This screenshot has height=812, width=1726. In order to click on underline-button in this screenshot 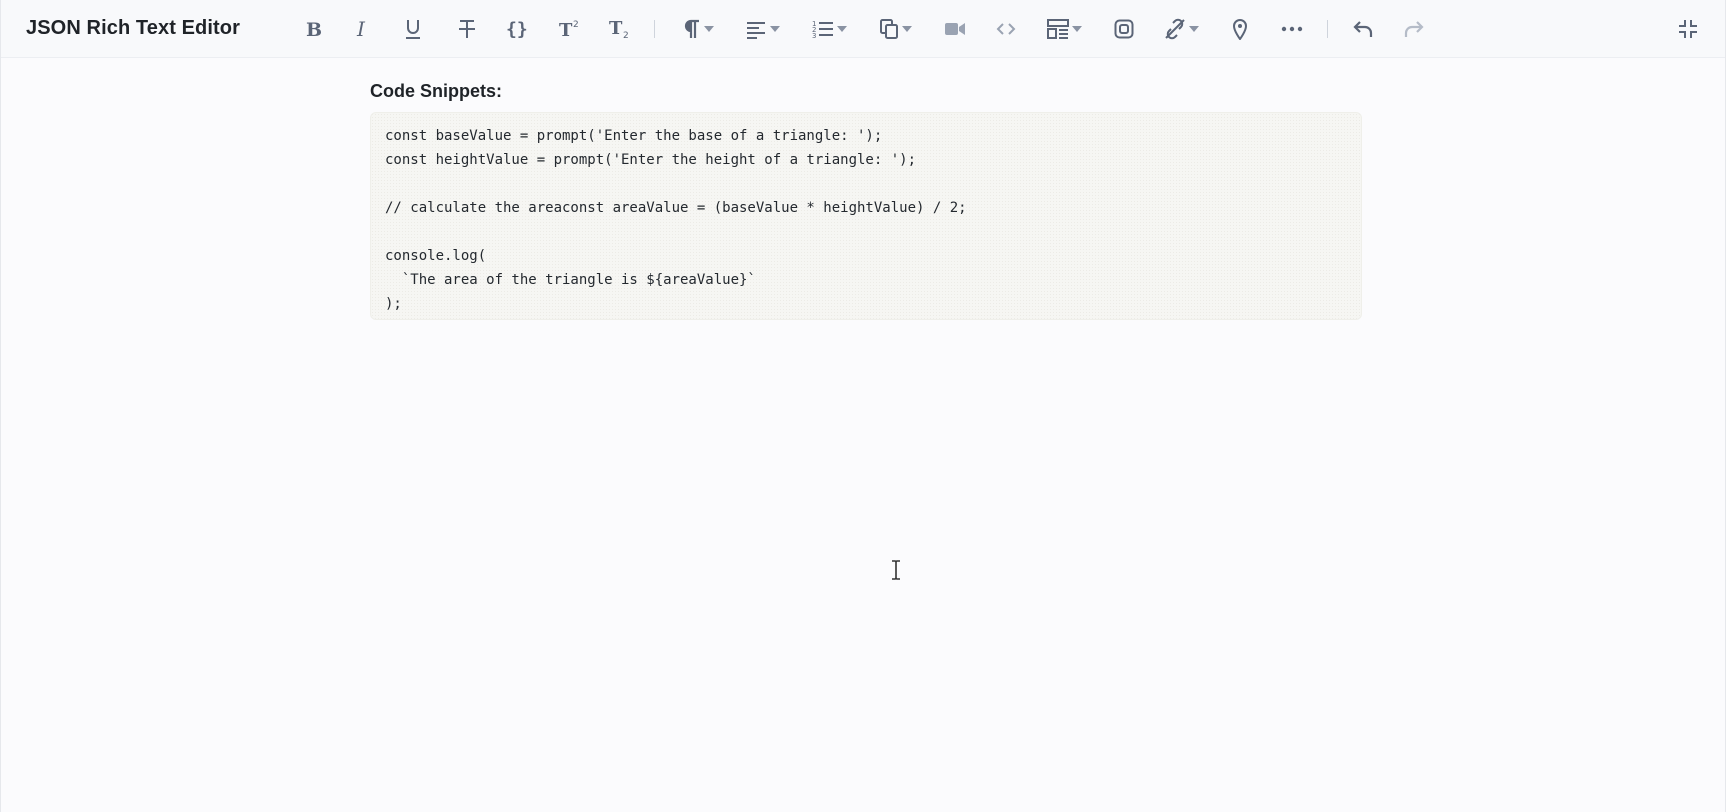, I will do `click(413, 29)`.